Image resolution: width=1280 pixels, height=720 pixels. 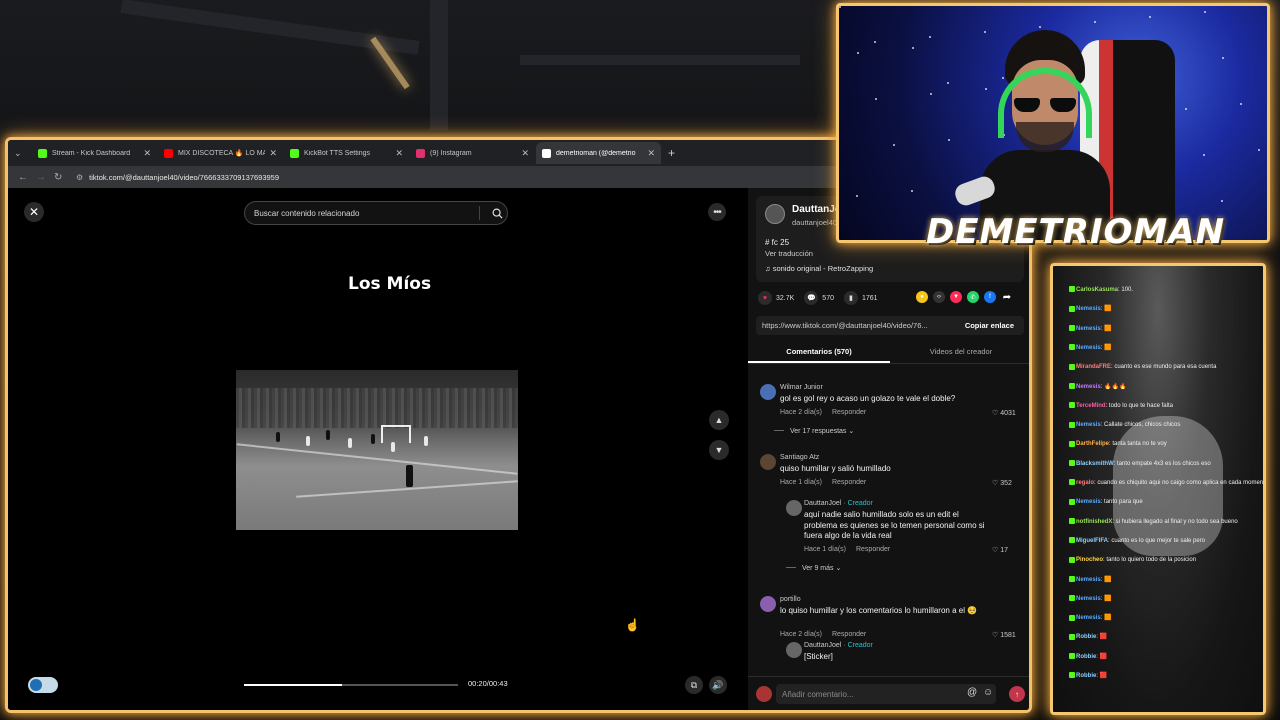 I want to click on commenter-name: Santiago Atz, so click(x=799, y=457).